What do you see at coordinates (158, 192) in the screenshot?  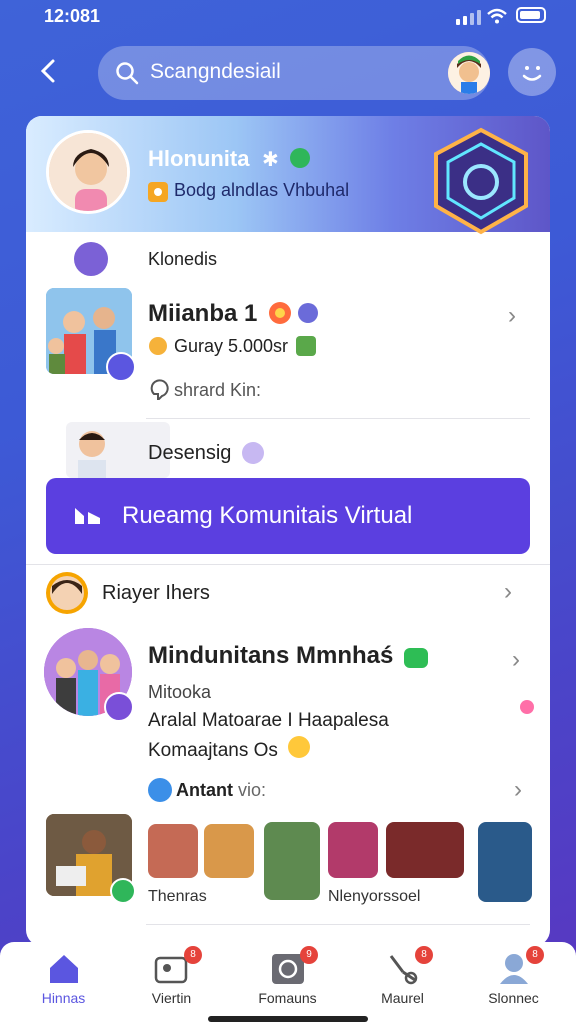 I see `tag-icon` at bounding box center [158, 192].